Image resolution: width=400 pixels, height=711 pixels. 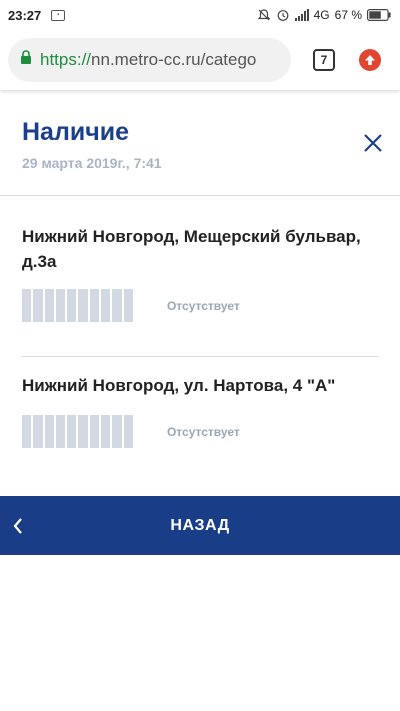 I want to click on battery-percent: 67 %, so click(x=348, y=15).